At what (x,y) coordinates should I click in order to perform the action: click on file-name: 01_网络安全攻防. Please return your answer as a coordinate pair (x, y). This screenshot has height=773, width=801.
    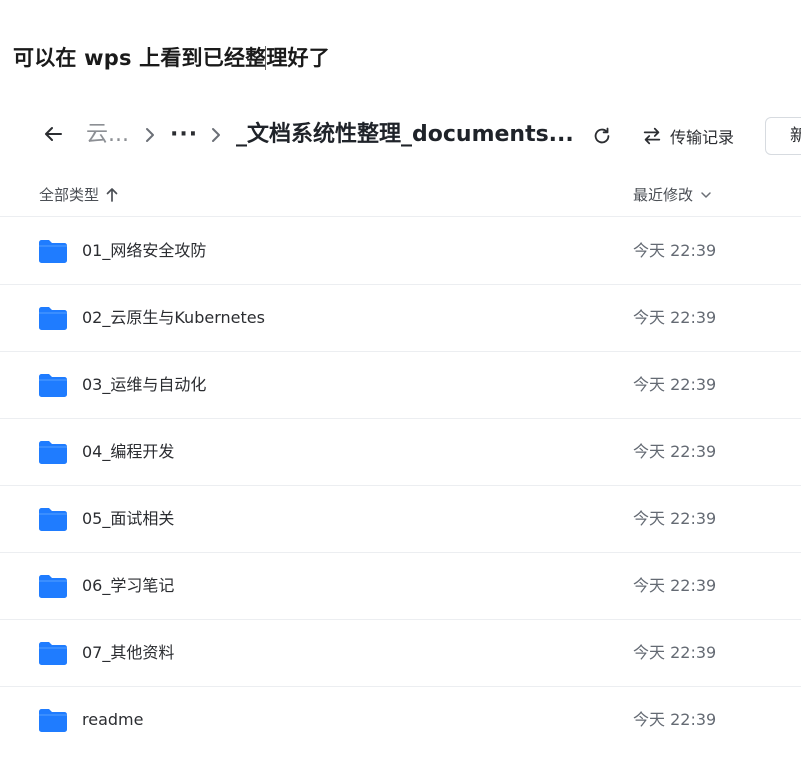
    Looking at the image, I should click on (144, 250).